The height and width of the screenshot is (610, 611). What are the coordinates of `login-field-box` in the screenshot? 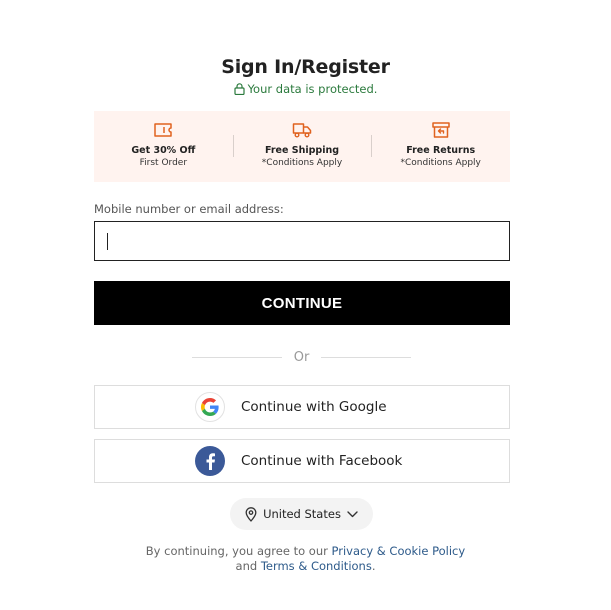 It's located at (302, 241).